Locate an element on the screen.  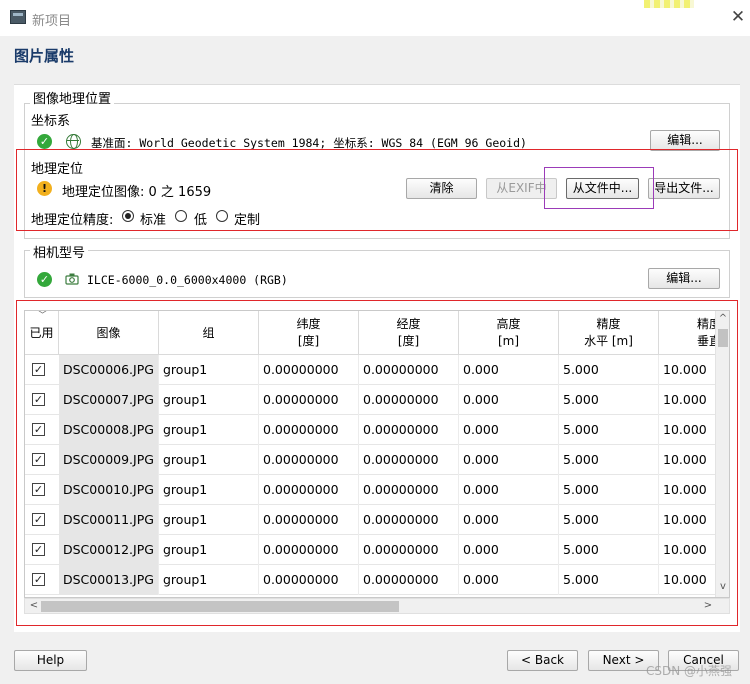
watermark: CSDN @小燕强 is located at coordinates (689, 671).